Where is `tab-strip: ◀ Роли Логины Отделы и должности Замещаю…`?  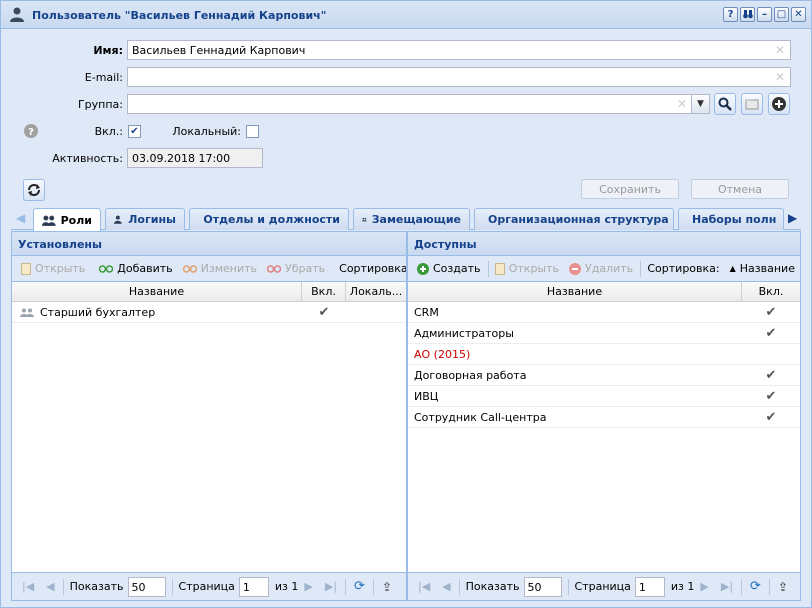
tab-strip: ◀ Роли Логины Отделы и должности Замещаю… is located at coordinates (406, 218).